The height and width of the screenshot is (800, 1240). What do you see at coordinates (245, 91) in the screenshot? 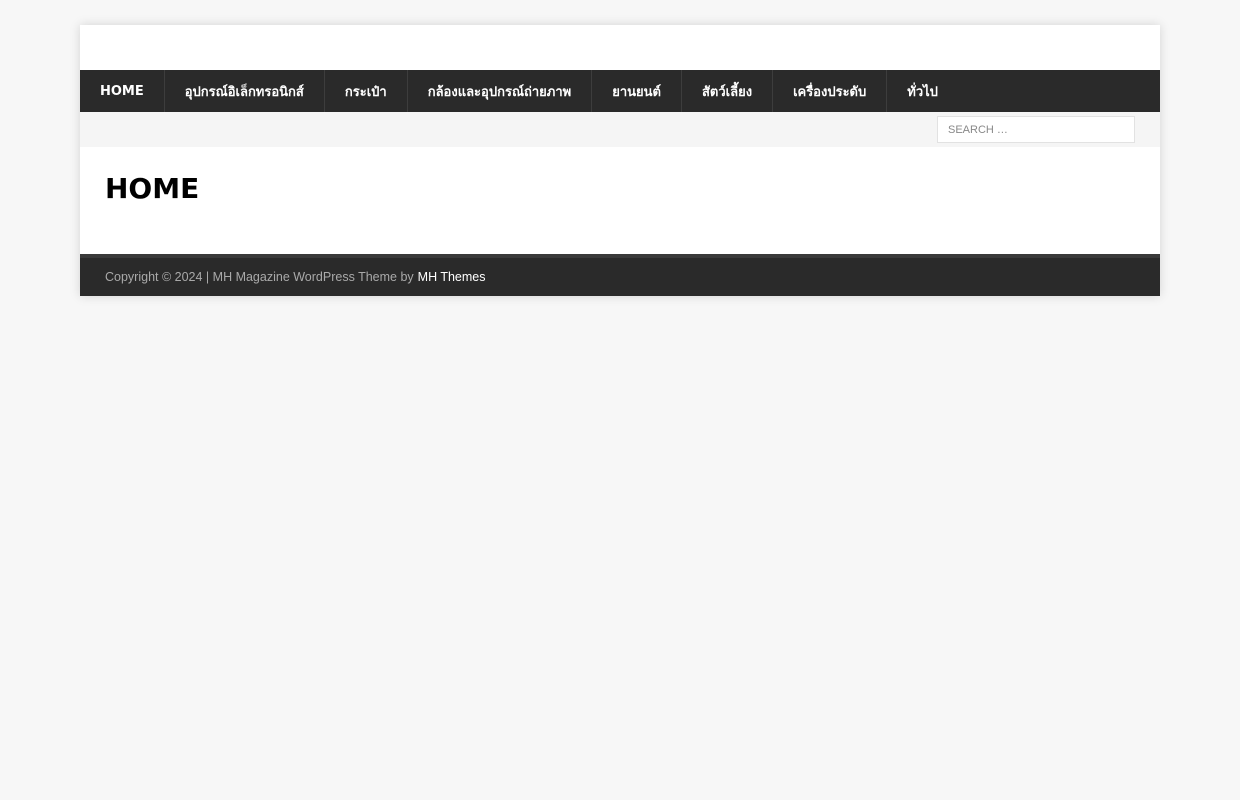
I see `nav-item-electronics: อุปกรณ์อิเล็กทรอนิกส์` at bounding box center [245, 91].